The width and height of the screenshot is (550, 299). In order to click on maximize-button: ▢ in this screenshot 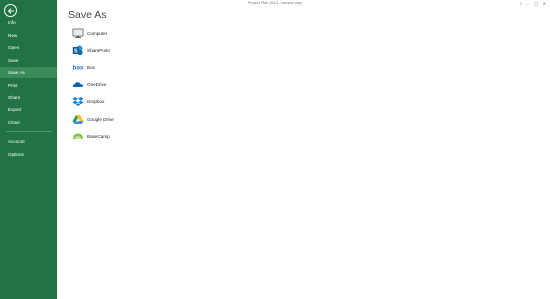, I will do `click(536, 3)`.